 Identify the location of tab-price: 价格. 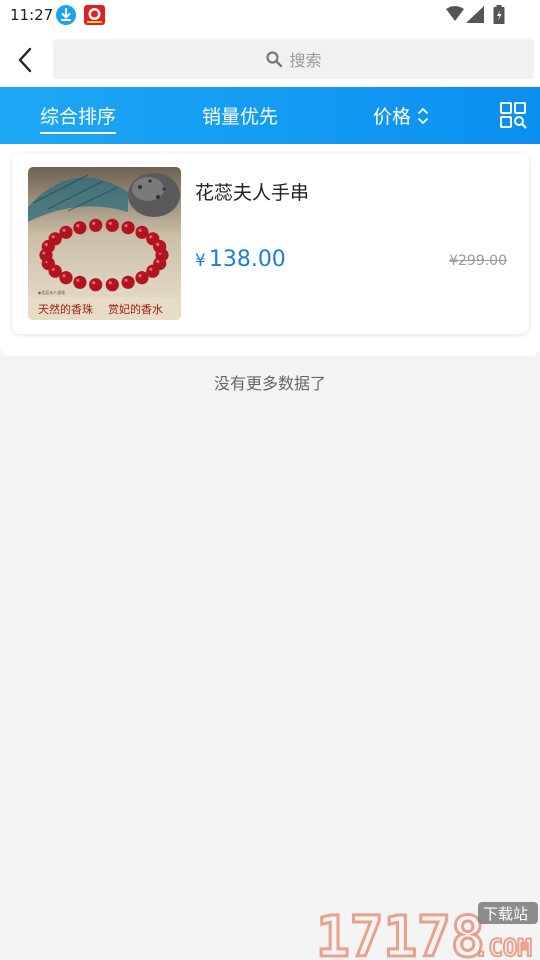
(401, 115).